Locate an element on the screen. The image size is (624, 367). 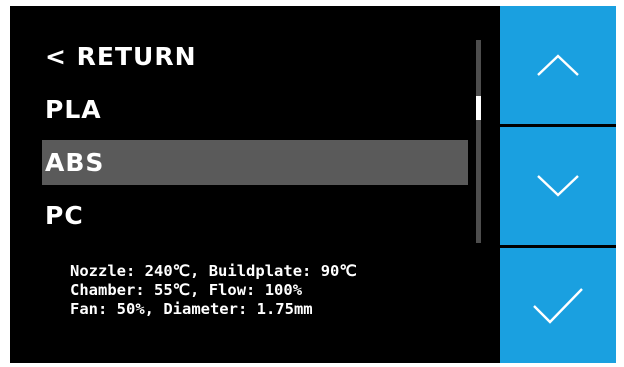
info-line-chamber-flow: Chamber: 55℃, Flow: 100% is located at coordinates (186, 290).